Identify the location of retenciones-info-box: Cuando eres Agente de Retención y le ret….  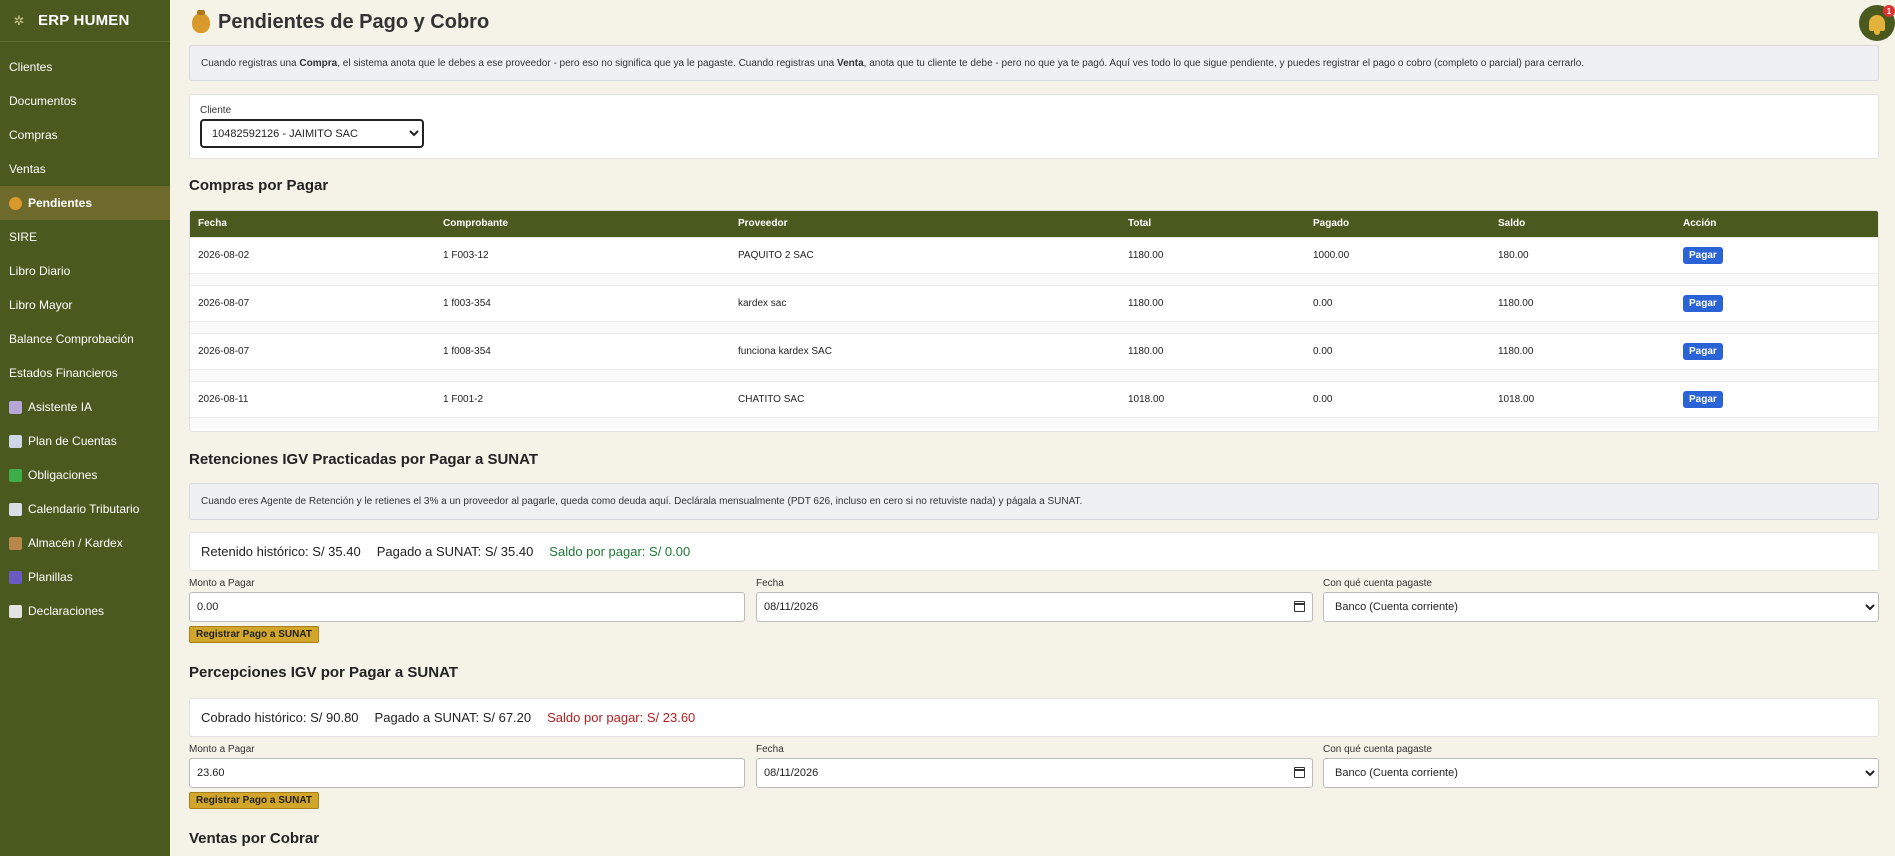
(1034, 501).